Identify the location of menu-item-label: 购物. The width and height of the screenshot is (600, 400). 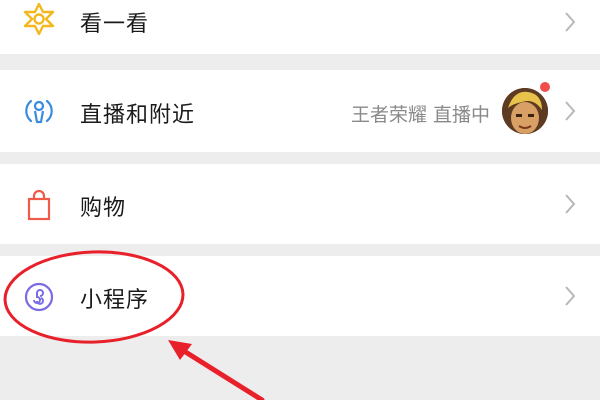
(103, 208).